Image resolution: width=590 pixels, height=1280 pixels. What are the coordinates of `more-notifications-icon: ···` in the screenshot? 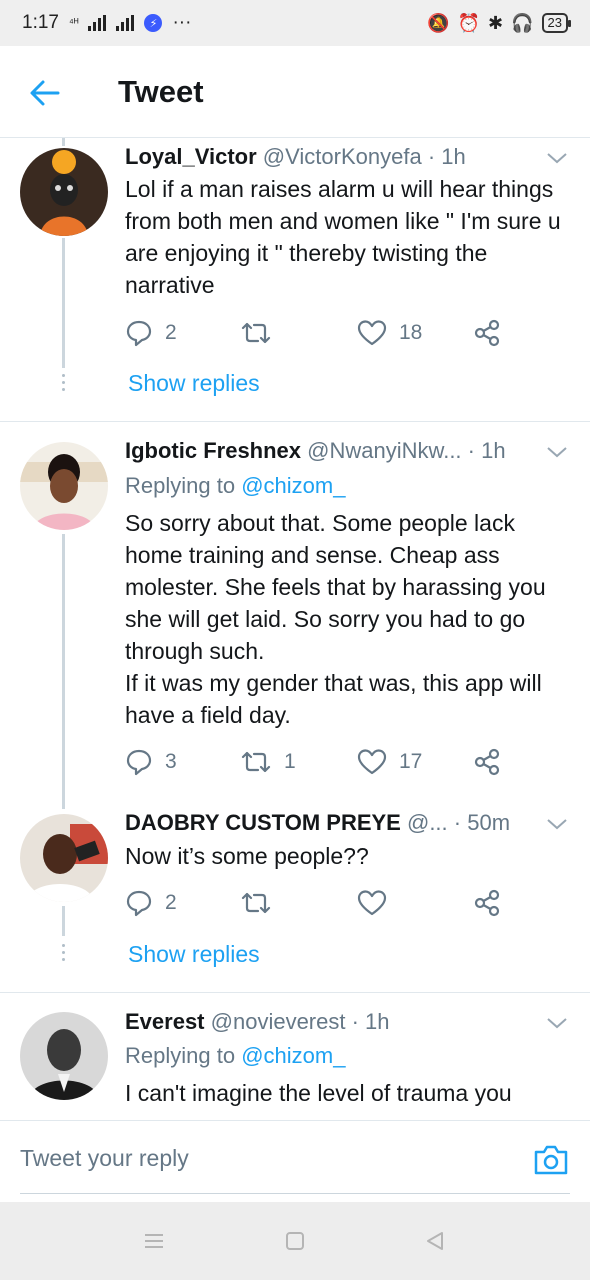 It's located at (182, 22).